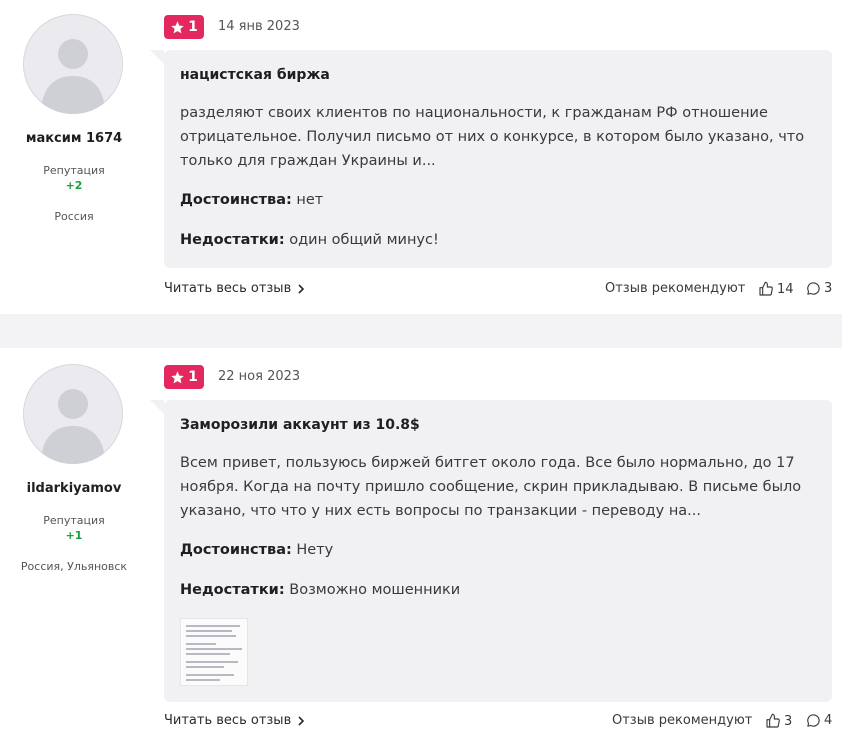  What do you see at coordinates (421, 331) in the screenshot?
I see `review-separator` at bounding box center [421, 331].